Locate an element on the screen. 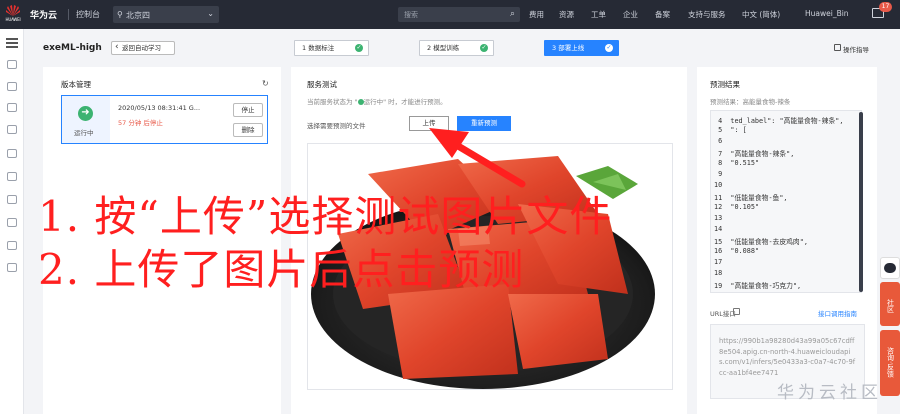 The height and width of the screenshot is (414, 900). instruction-line-1: 1. 按“上传”选择测试图片文件 is located at coordinates (325, 216).